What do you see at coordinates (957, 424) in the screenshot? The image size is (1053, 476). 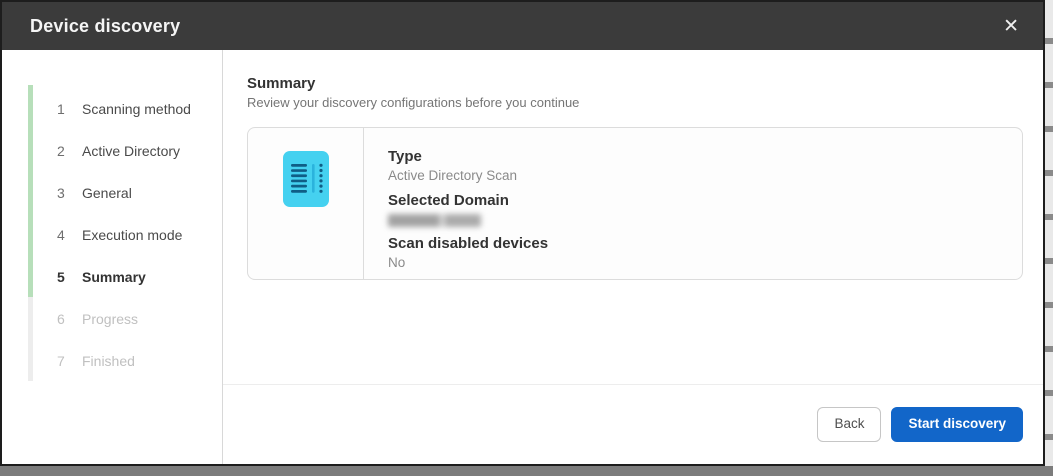 I see `start-discovery-button: Start discovery` at bounding box center [957, 424].